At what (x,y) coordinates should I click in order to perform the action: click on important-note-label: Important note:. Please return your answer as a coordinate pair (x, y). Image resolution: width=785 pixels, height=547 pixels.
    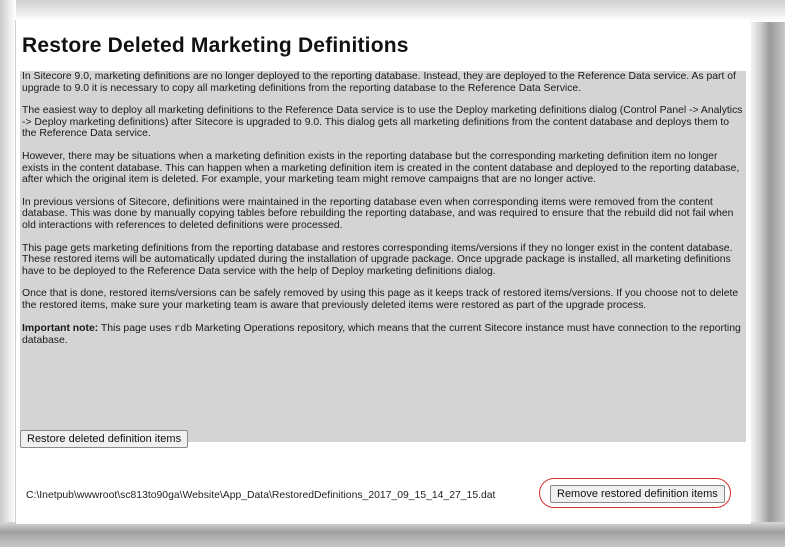
    Looking at the image, I should click on (60, 328).